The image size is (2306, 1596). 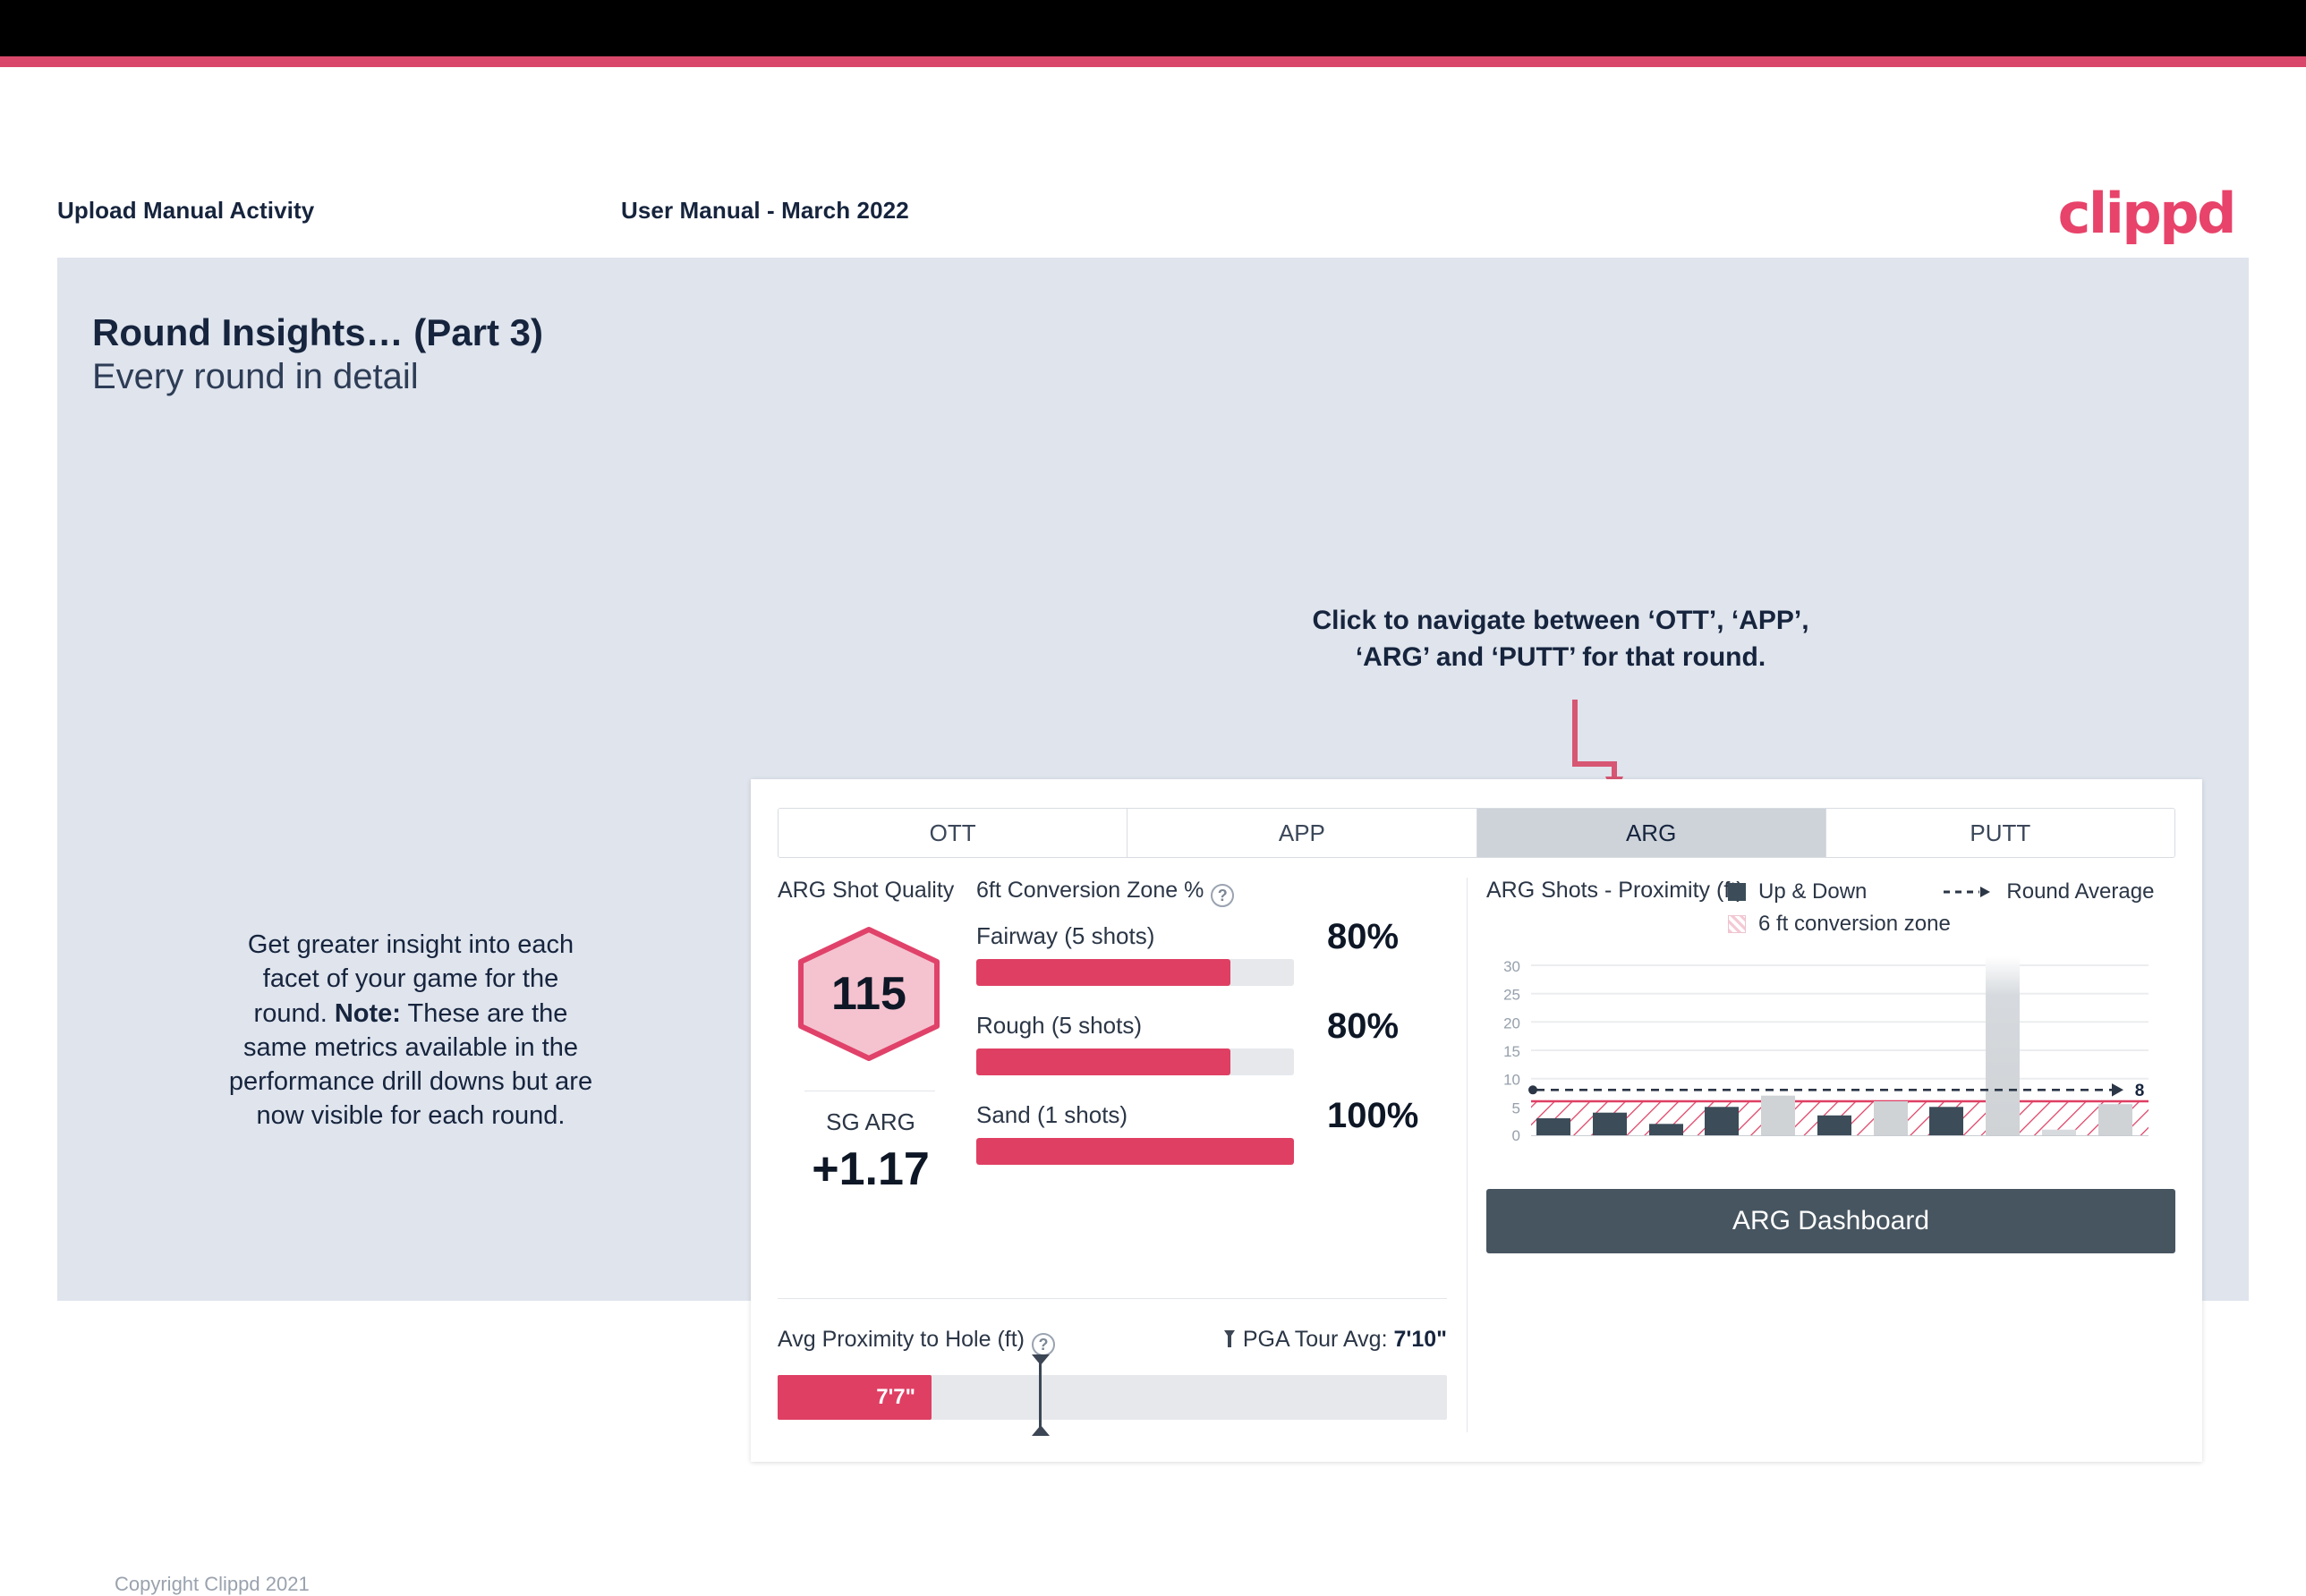 What do you see at coordinates (1651, 833) in the screenshot?
I see `tab-arg: ARG` at bounding box center [1651, 833].